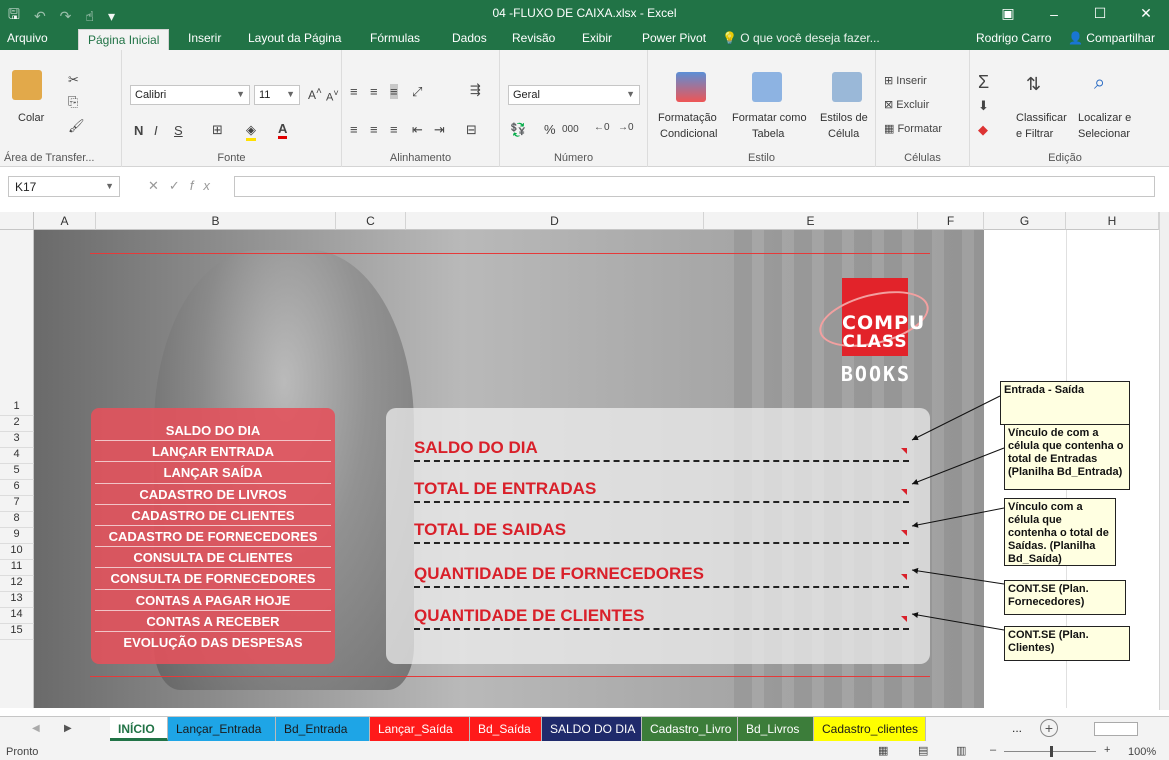 The width and height of the screenshot is (1169, 760). Describe the element at coordinates (993, 750) in the screenshot. I see `zoom-out-icon: –` at that location.